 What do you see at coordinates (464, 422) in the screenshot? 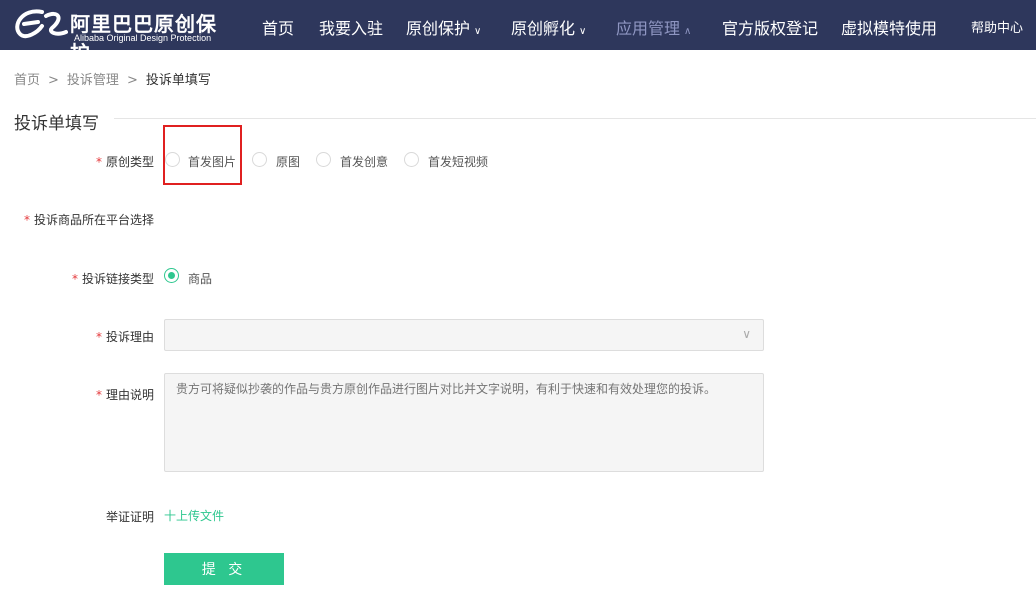
I see `explanation-textarea` at bounding box center [464, 422].